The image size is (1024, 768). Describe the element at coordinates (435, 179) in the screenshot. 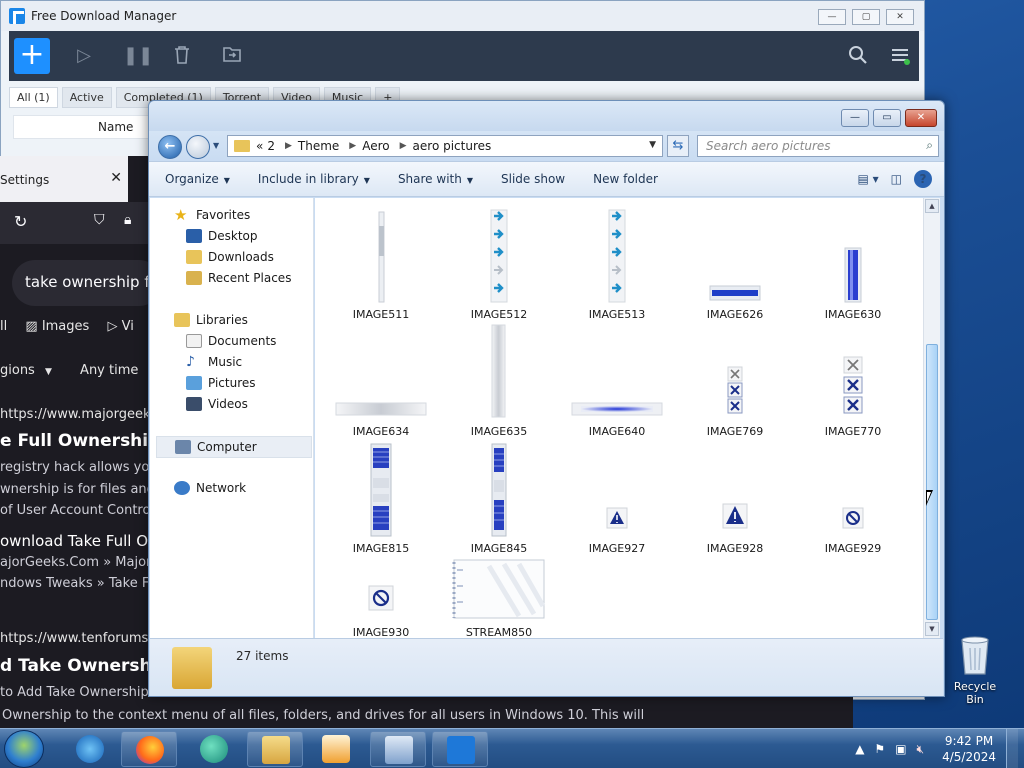

I see `share-with-button: Share with ▼` at that location.